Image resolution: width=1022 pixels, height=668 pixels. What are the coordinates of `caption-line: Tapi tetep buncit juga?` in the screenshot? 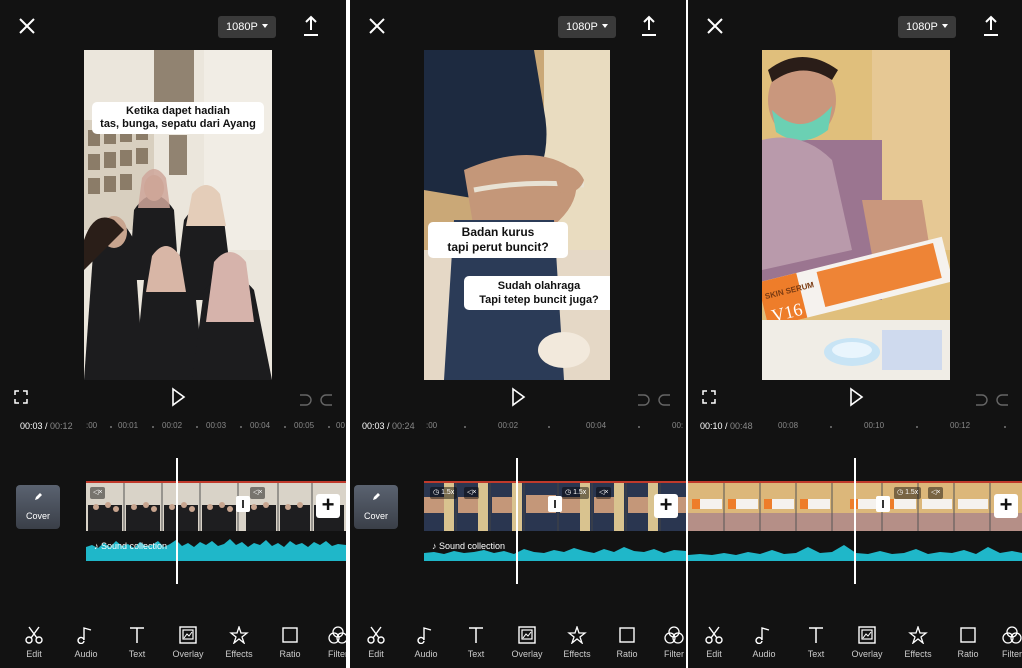 It's located at (539, 300).